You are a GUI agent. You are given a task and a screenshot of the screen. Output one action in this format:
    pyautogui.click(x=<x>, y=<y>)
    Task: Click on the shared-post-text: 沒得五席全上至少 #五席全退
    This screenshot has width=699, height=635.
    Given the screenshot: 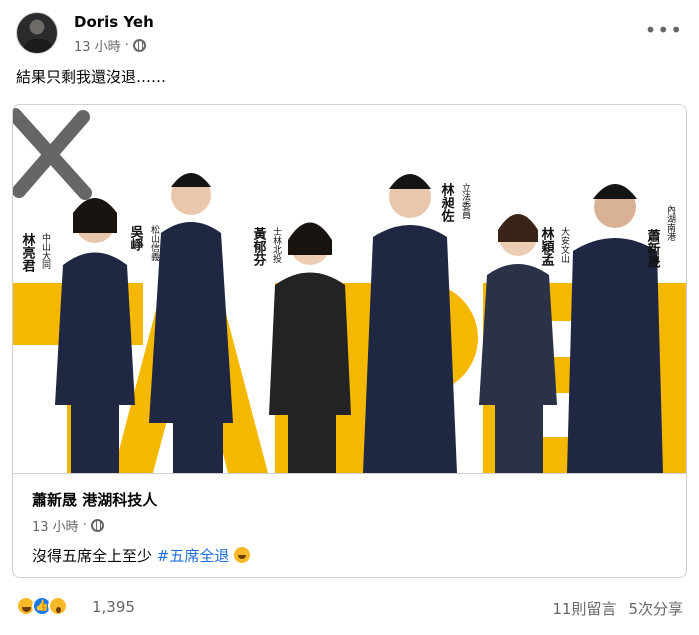 What is the action you would take?
    pyautogui.click(x=141, y=555)
    